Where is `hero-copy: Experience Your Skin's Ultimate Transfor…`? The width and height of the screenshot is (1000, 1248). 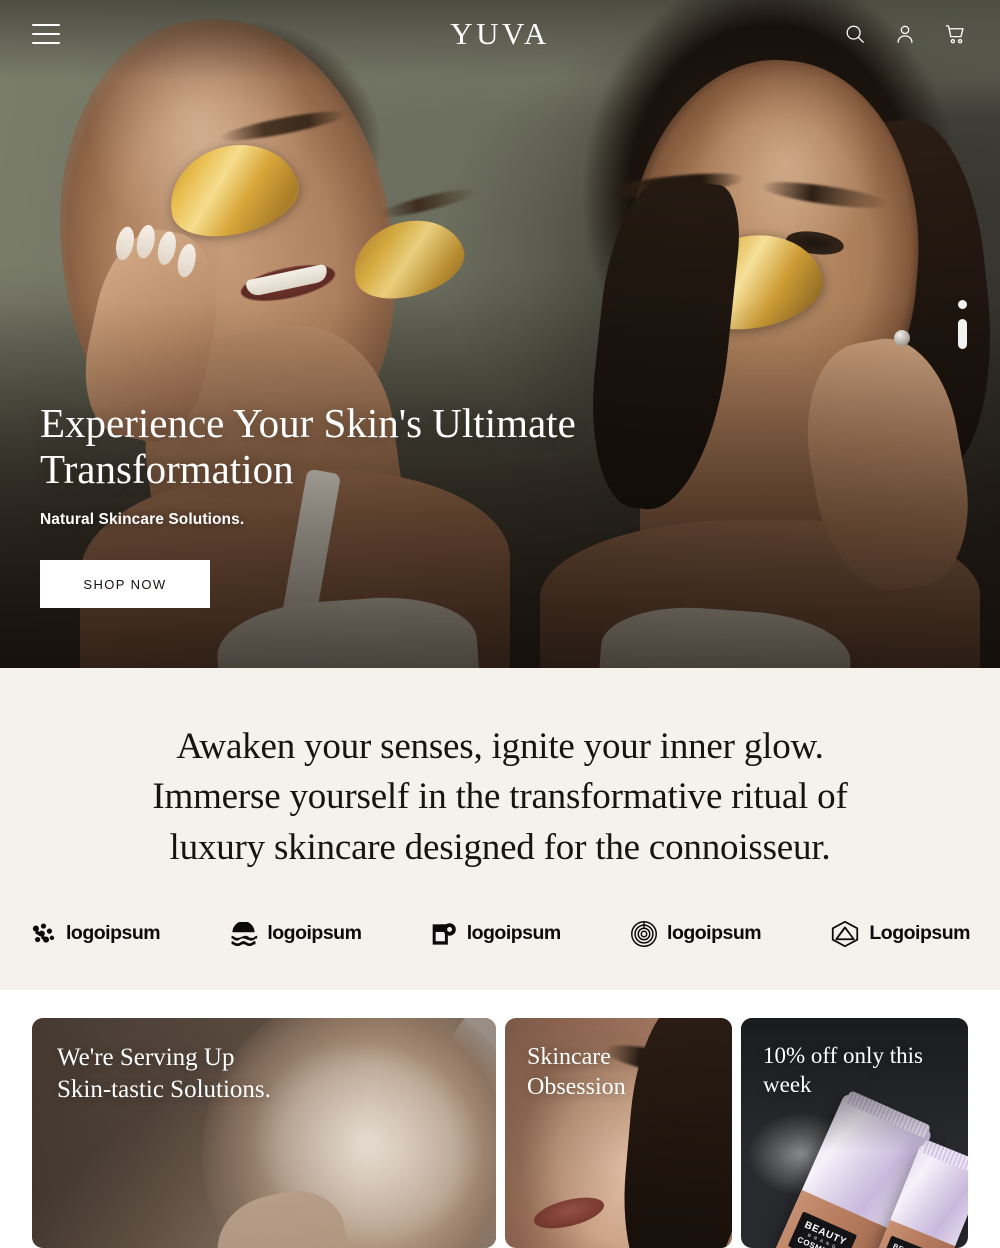
hero-copy: Experience Your Skin's Ultimate Transfor… is located at coordinates (350, 504).